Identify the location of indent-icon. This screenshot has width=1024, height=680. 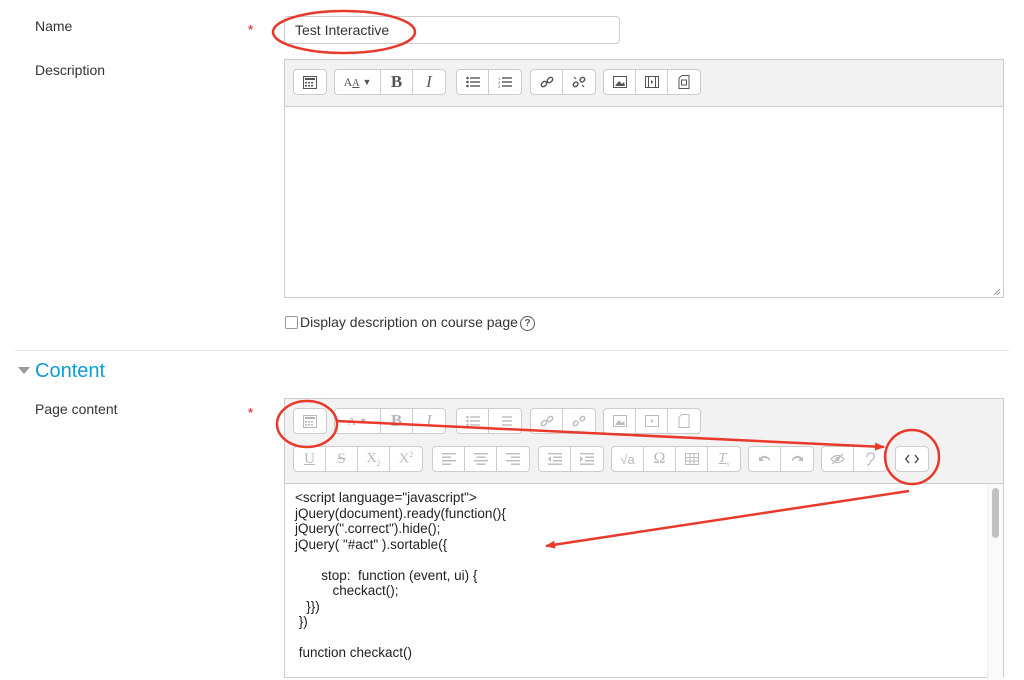
(587, 459).